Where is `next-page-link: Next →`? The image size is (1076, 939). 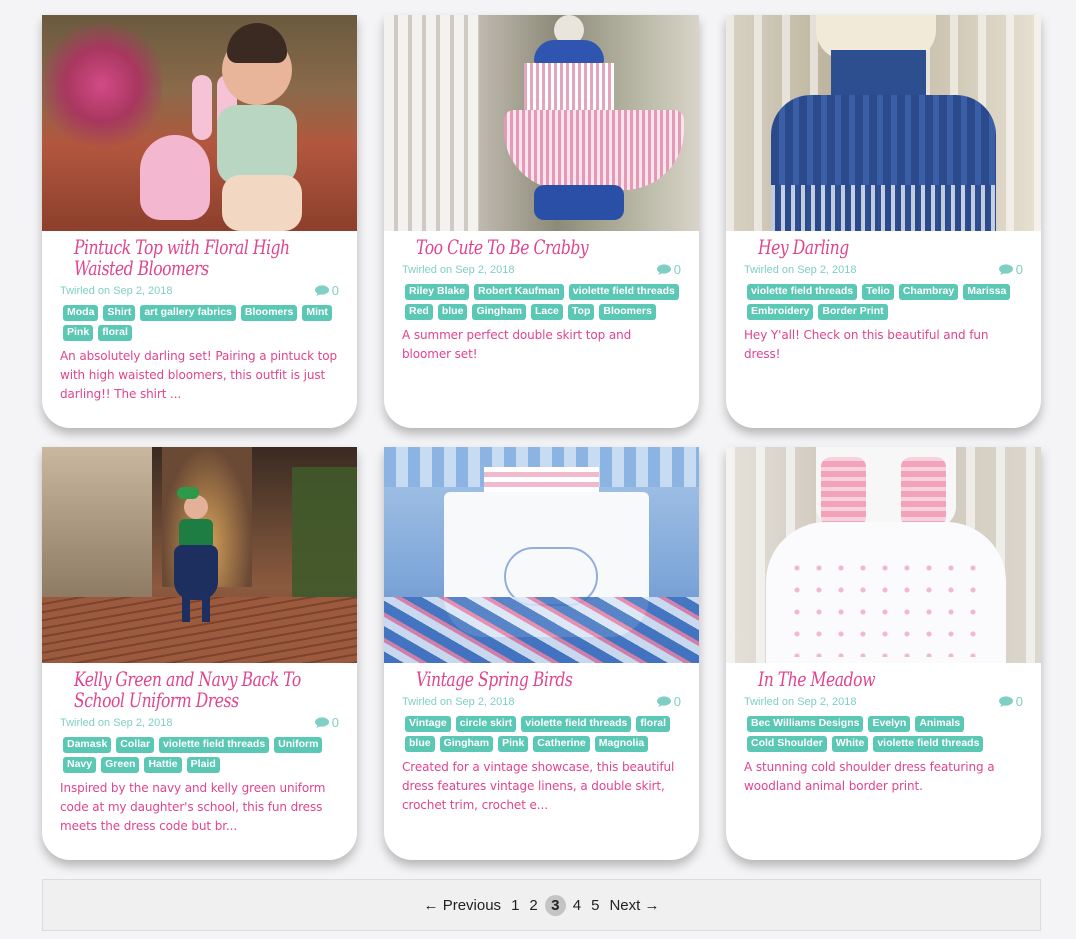 next-page-link: Next → is located at coordinates (634, 905).